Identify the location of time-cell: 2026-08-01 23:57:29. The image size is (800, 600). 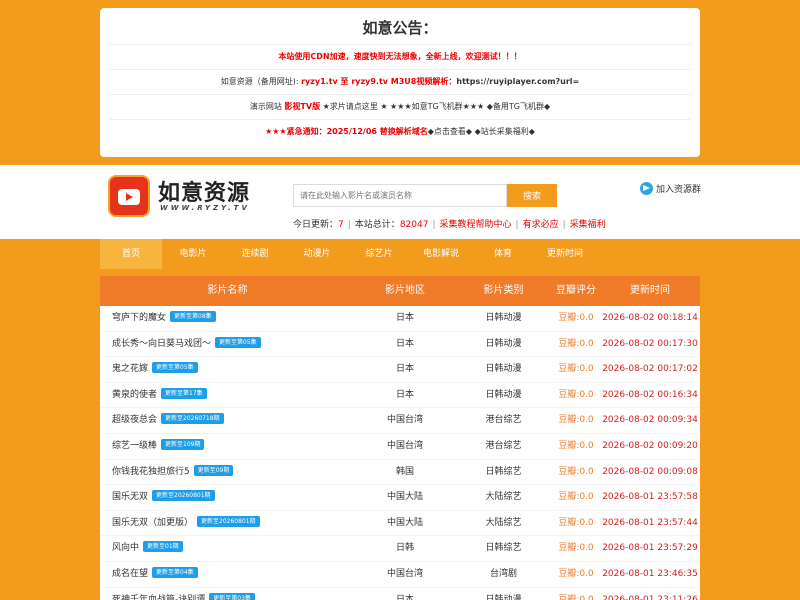
(650, 548).